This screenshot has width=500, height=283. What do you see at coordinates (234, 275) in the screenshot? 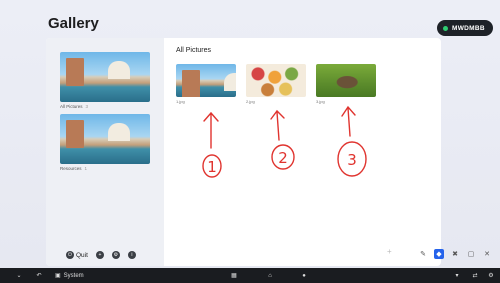
I see `apps-icon: ▦` at bounding box center [234, 275].